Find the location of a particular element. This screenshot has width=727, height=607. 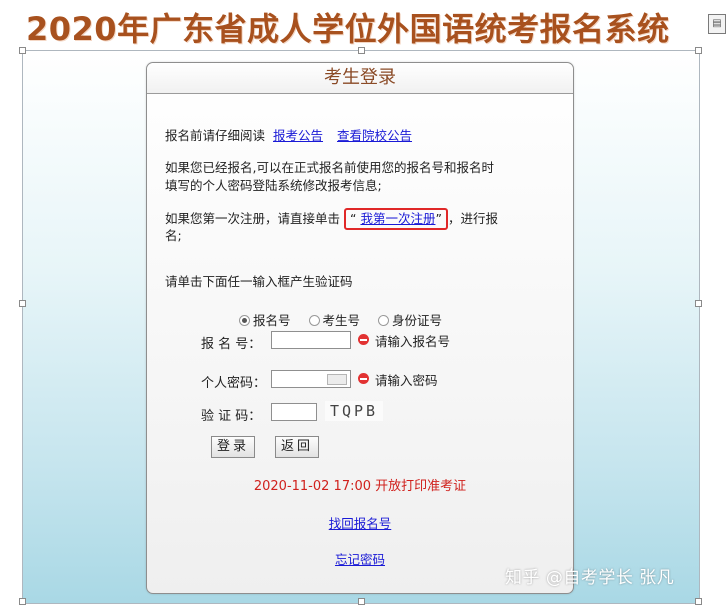

find-reg-no-row: 找回报名号 is located at coordinates (360, 522).